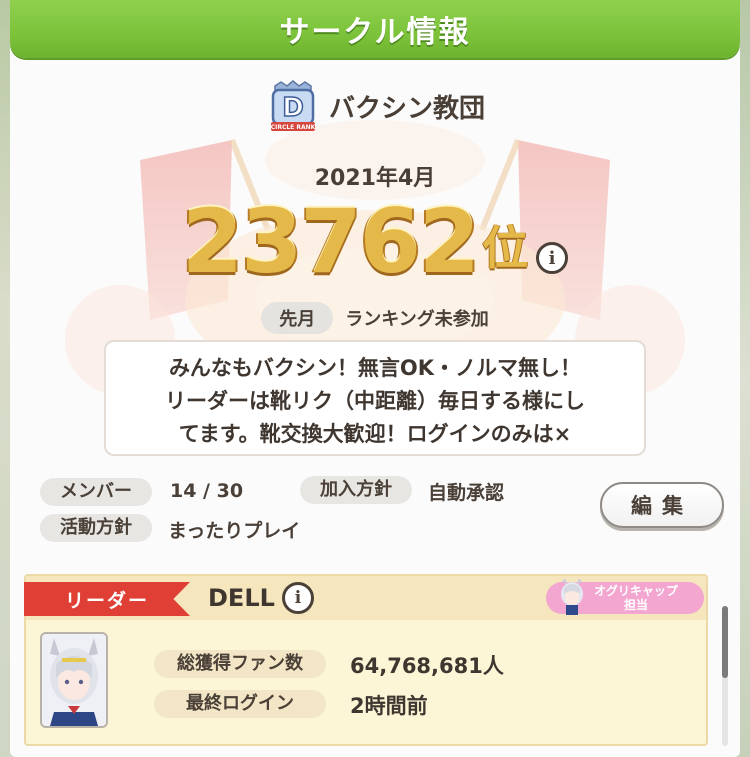 This screenshot has height=757, width=750. What do you see at coordinates (298, 598) in the screenshot?
I see `leader-info-icon: i` at bounding box center [298, 598].